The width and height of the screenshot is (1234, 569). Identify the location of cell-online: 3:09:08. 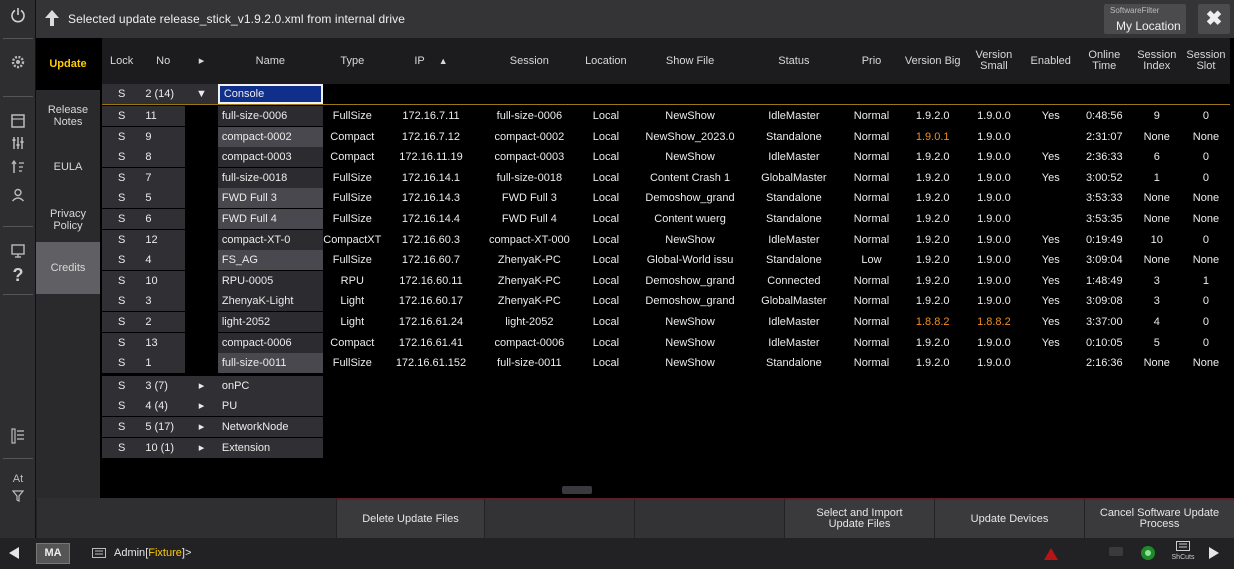
(1104, 301).